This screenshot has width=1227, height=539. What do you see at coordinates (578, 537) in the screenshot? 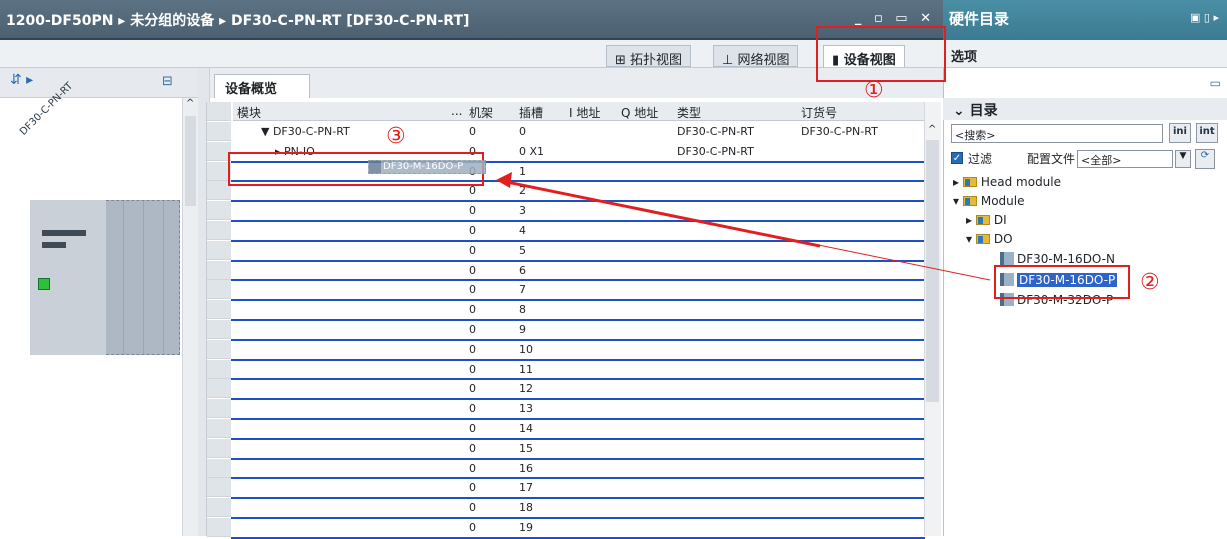
I see `insert-indicator-line` at bounding box center [578, 537].